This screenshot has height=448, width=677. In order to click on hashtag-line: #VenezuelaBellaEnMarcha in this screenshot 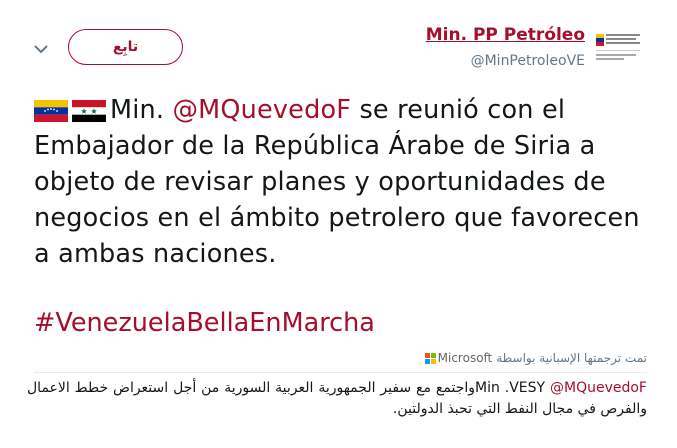, I will do `click(204, 323)`.